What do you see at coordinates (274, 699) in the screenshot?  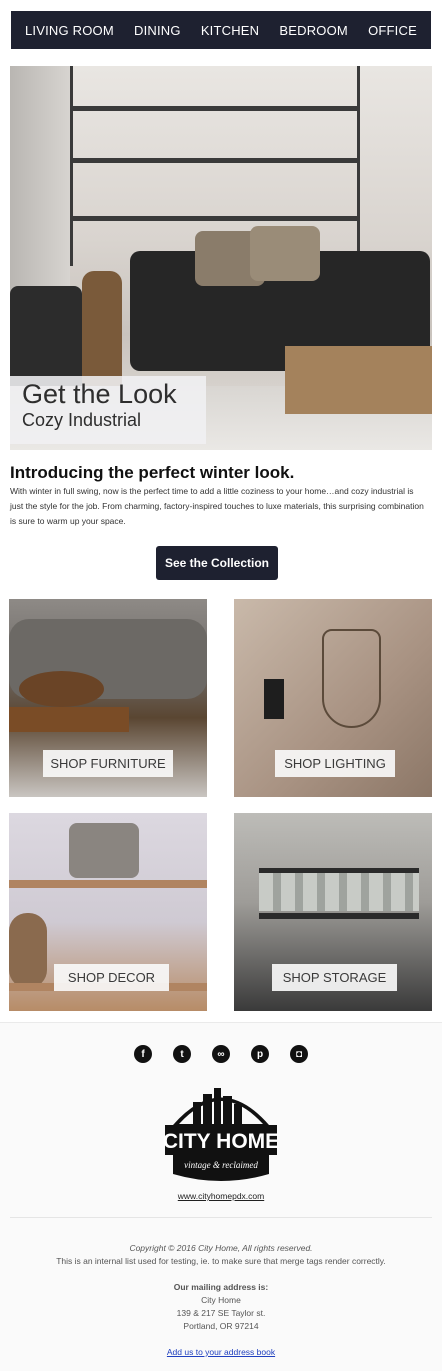 I see `lamp-base-shape` at bounding box center [274, 699].